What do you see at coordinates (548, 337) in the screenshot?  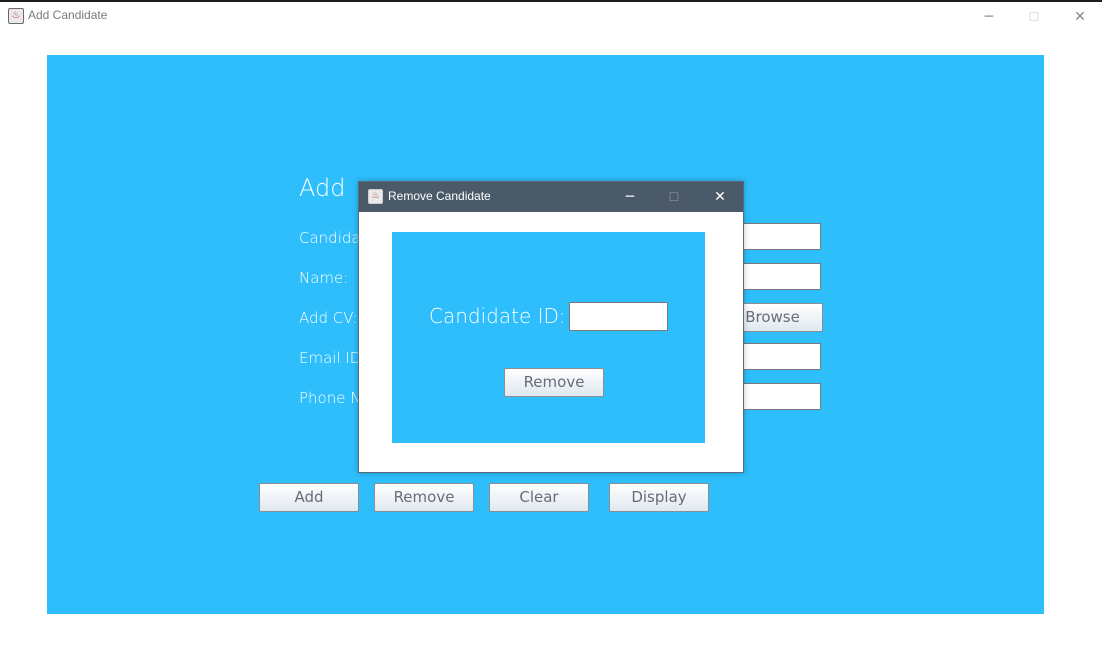 I see `dialog-form-panel` at bounding box center [548, 337].